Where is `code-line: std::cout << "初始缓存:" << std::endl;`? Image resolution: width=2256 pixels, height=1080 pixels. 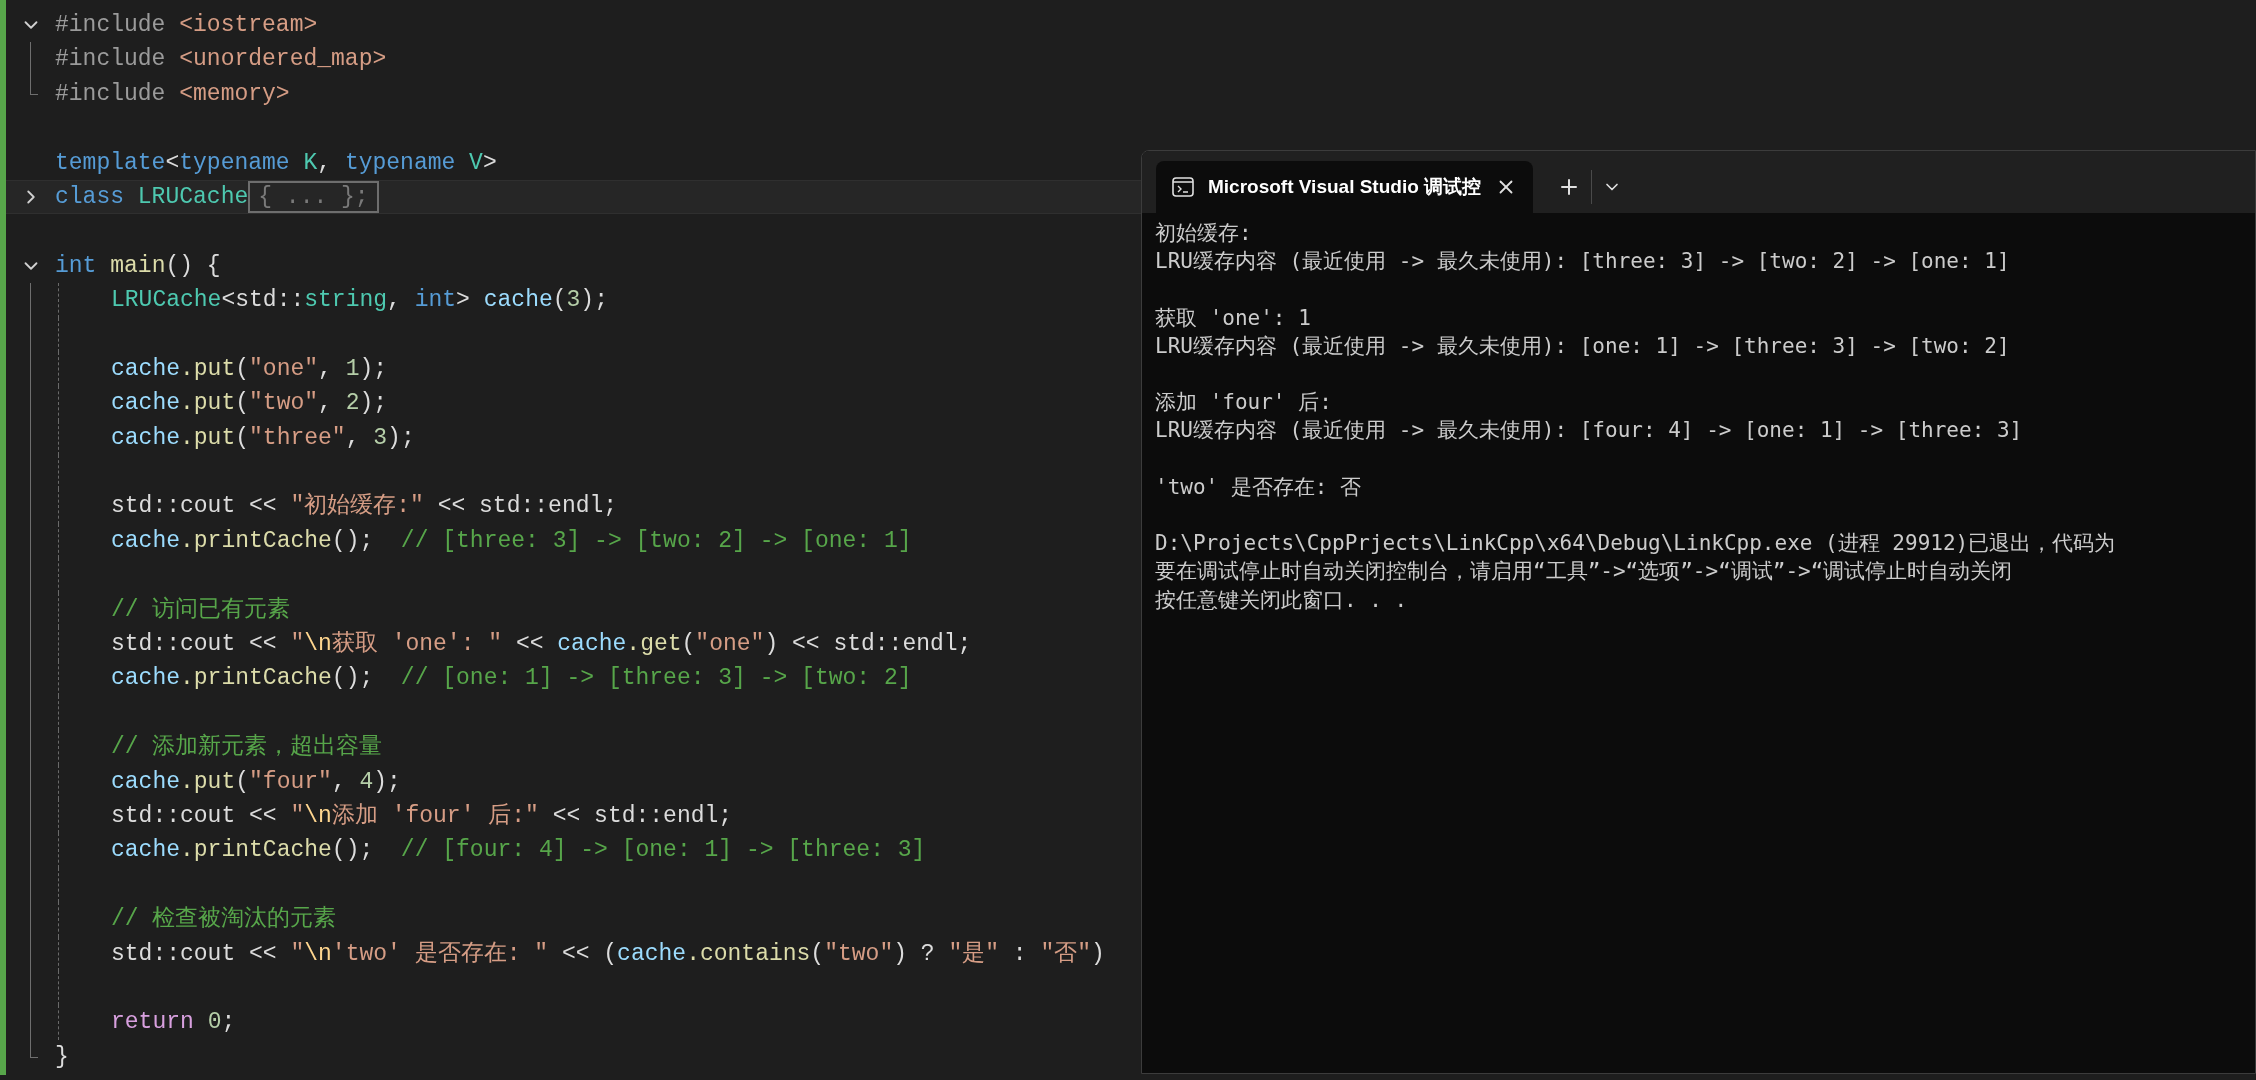
code-line: std::cout << "初始缓存:" << std::endl; is located at coordinates (364, 506).